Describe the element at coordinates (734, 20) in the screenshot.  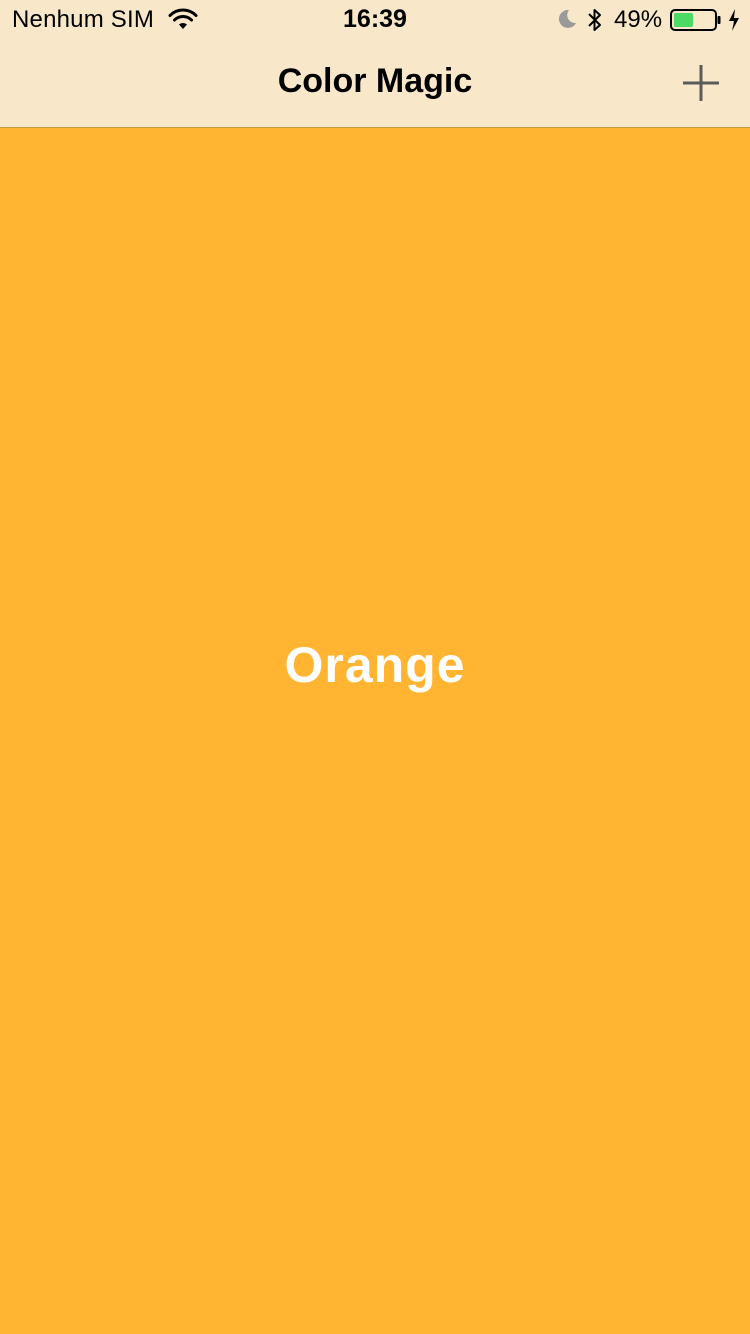
I see `charging-bolt-icon` at that location.